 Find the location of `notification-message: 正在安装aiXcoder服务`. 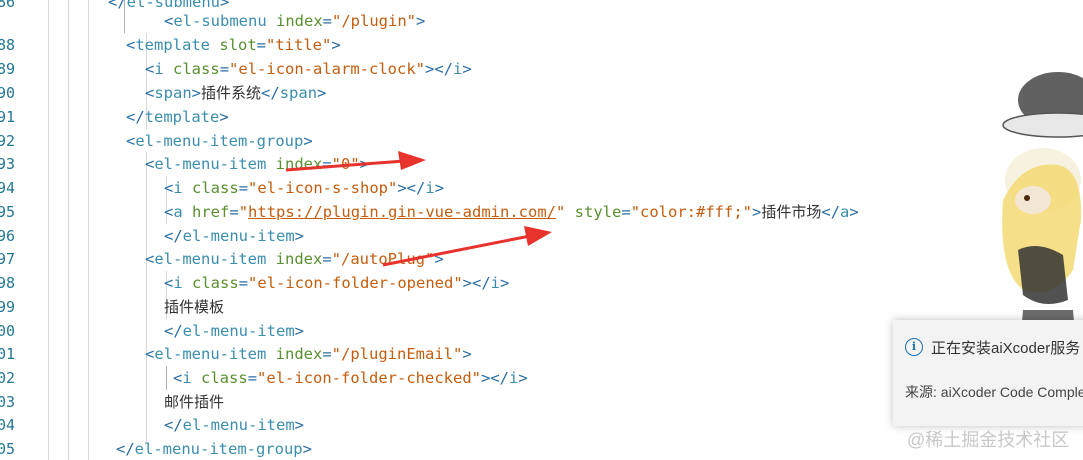

notification-message: 正在安装aiXcoder服务 is located at coordinates (1006, 348).